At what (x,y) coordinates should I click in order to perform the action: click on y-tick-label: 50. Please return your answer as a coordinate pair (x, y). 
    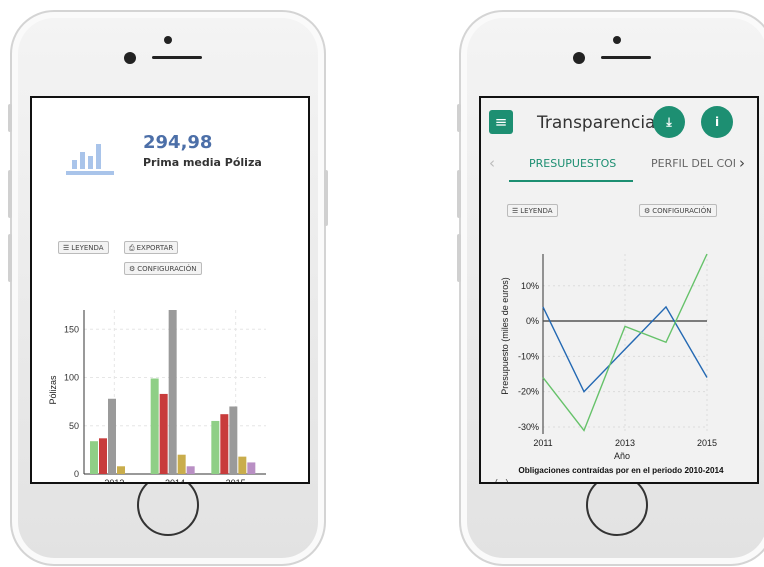
    Looking at the image, I should click on (74, 426).